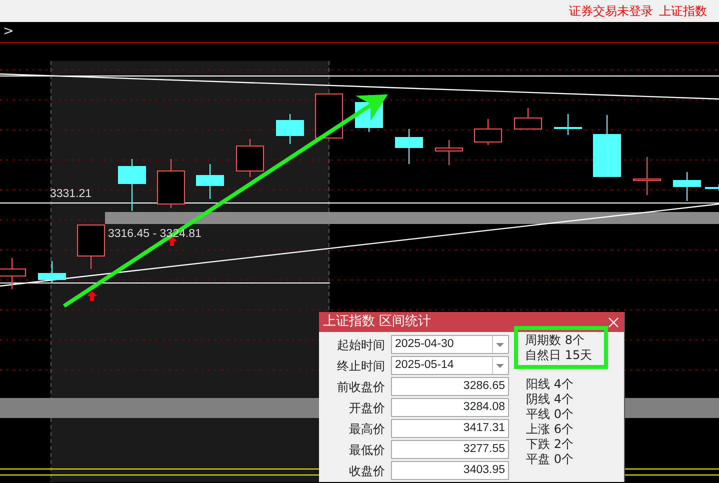 The height and width of the screenshot is (483, 719). What do you see at coordinates (550, 384) in the screenshot?
I see `stat-text: 阳线 4个` at bounding box center [550, 384].